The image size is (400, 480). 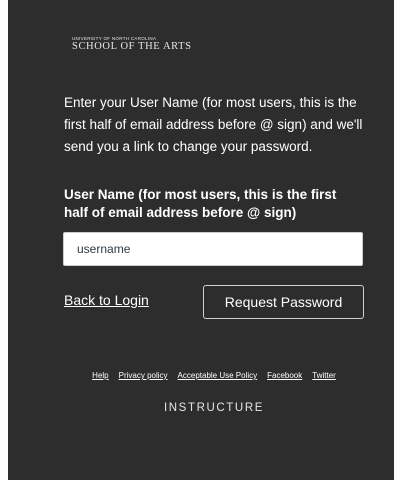 I want to click on footer-link-help: Help, so click(x=100, y=375).